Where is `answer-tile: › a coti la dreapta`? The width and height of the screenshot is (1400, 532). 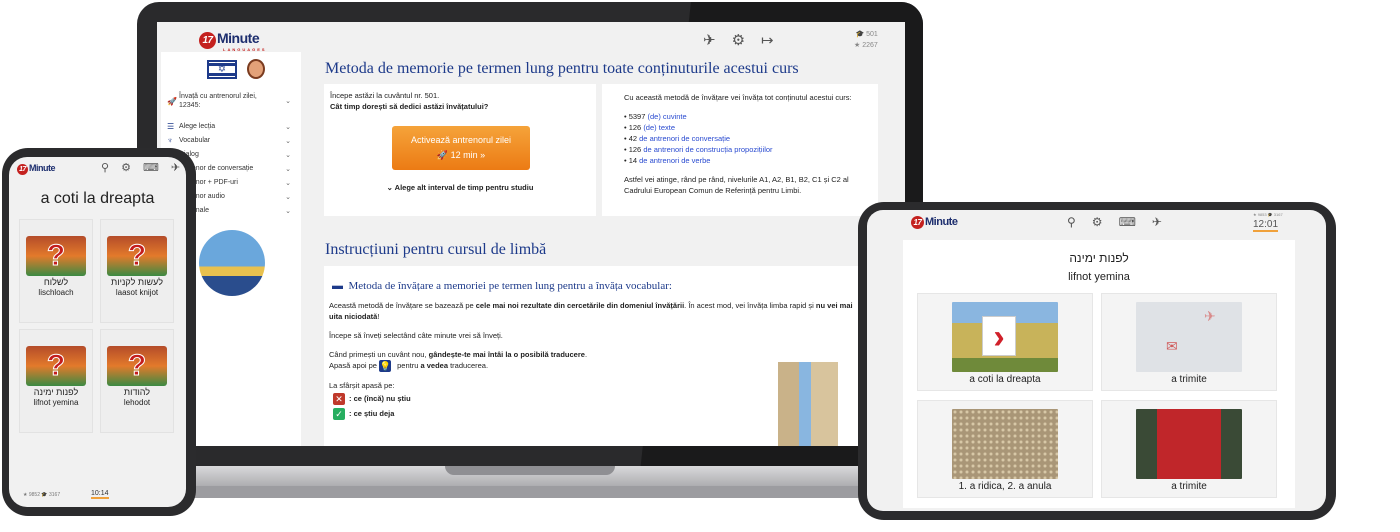 answer-tile: › a coti la dreapta is located at coordinates (1005, 342).